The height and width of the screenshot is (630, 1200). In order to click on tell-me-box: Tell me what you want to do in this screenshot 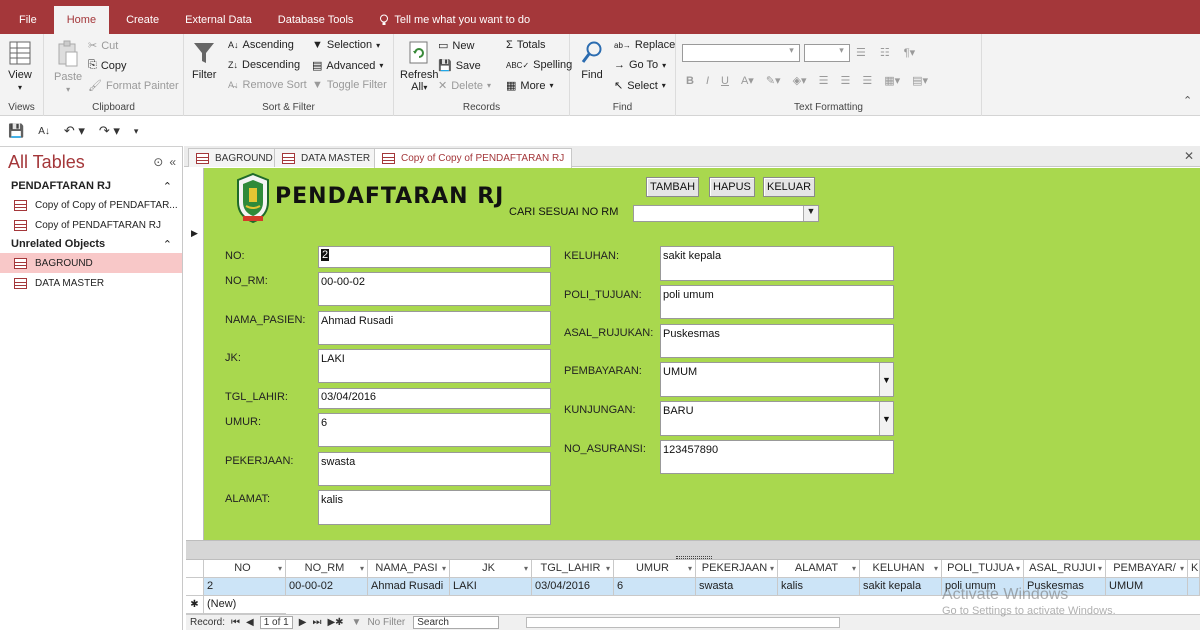, I will do `click(454, 20)`.